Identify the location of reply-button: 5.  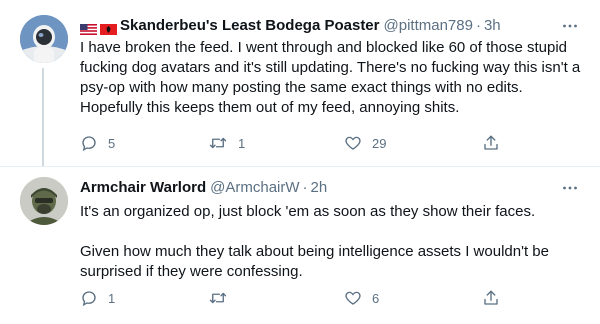
(97, 143).